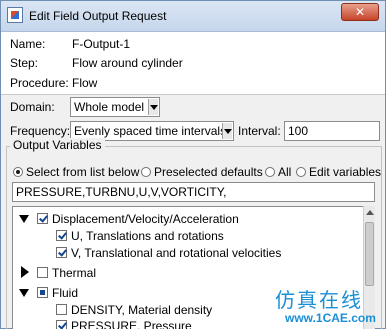 The image size is (386, 329). Describe the element at coordinates (127, 63) in the screenshot. I see `step-value: Flow around cylinder` at that location.